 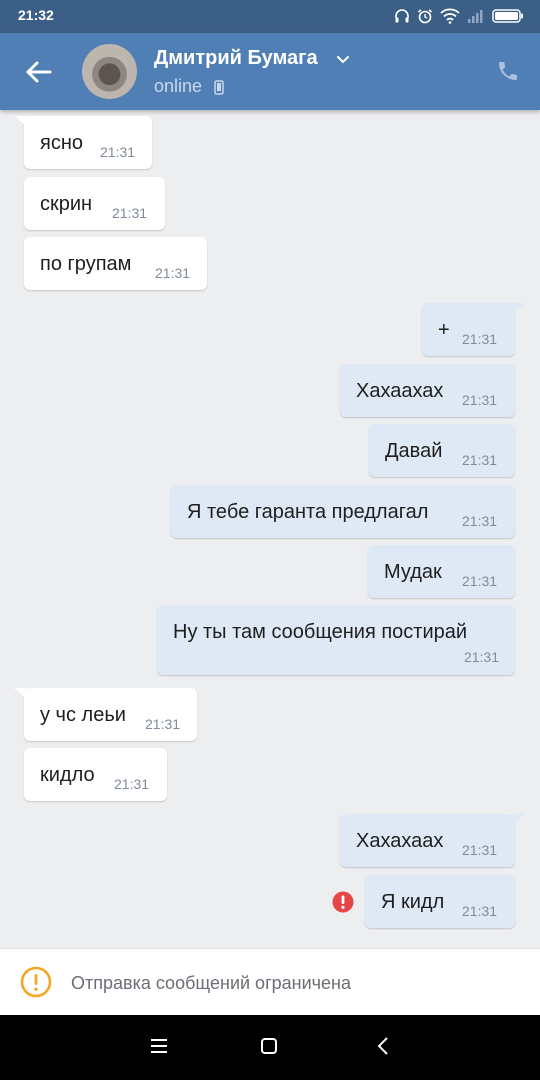 I want to click on headphones-icon, so click(x=402, y=16).